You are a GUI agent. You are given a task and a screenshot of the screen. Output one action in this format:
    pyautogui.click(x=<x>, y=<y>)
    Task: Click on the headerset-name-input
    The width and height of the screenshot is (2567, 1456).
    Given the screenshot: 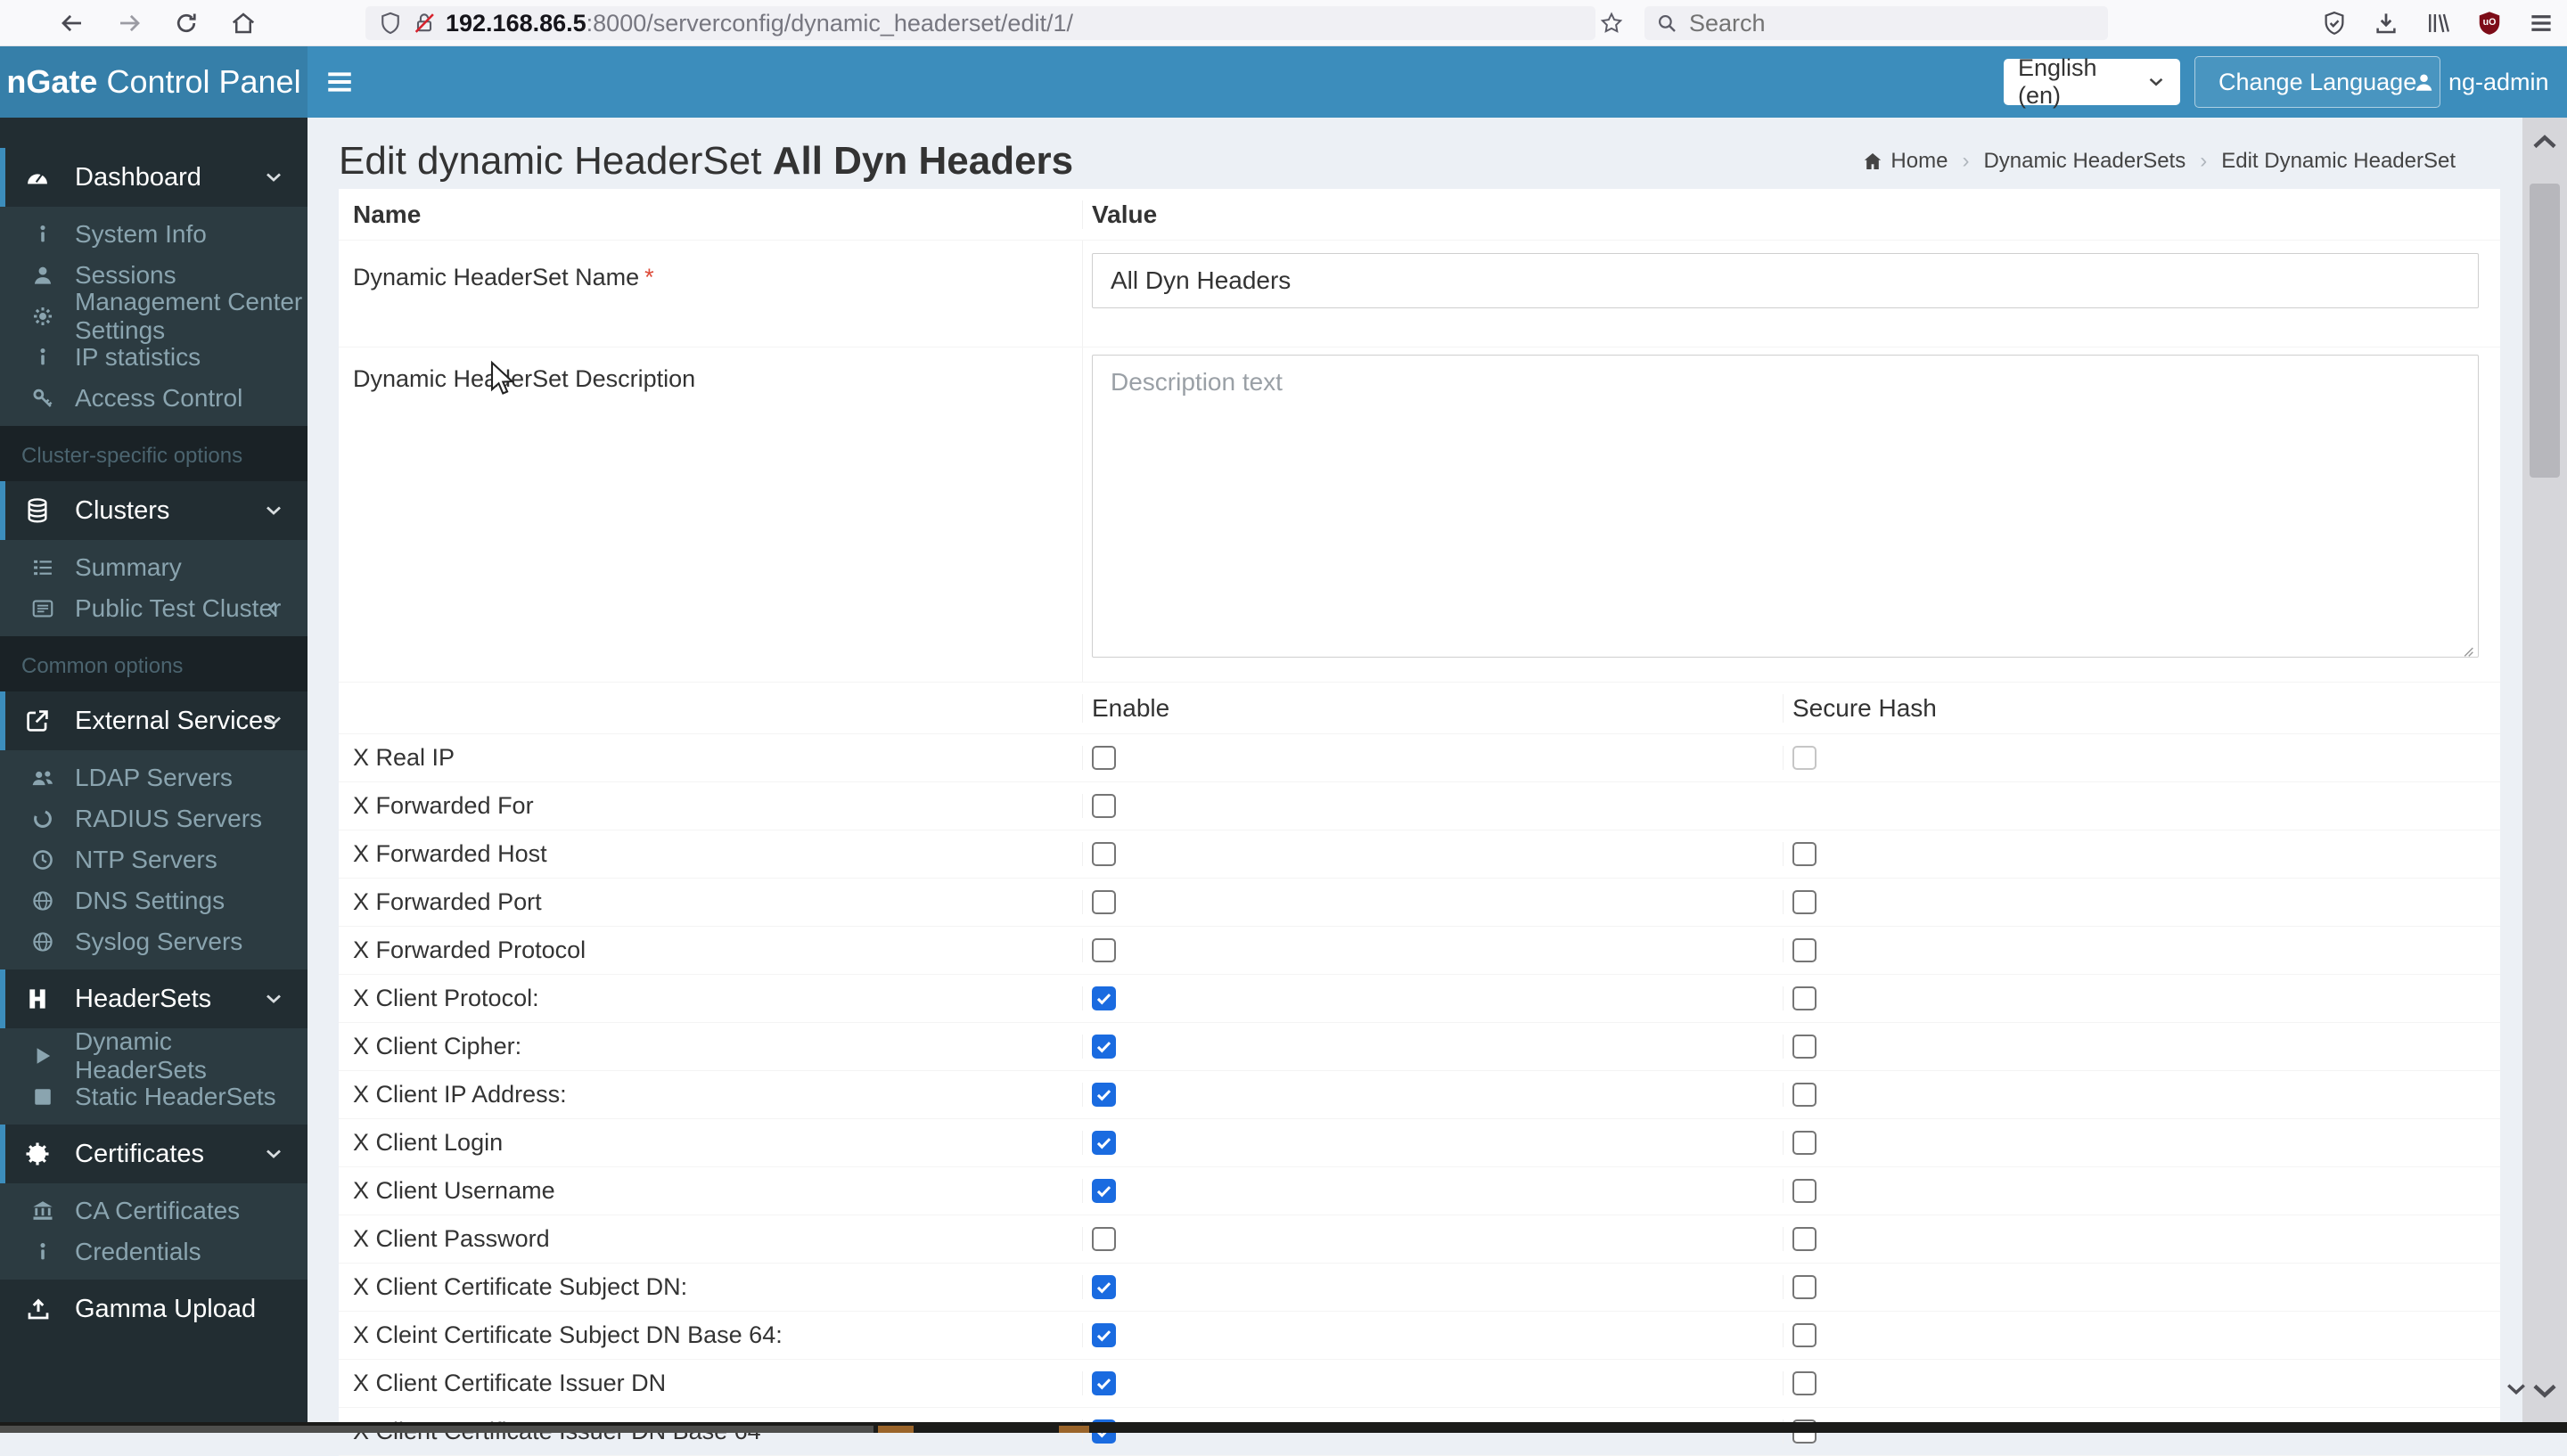 What is the action you would take?
    pyautogui.click(x=1786, y=280)
    